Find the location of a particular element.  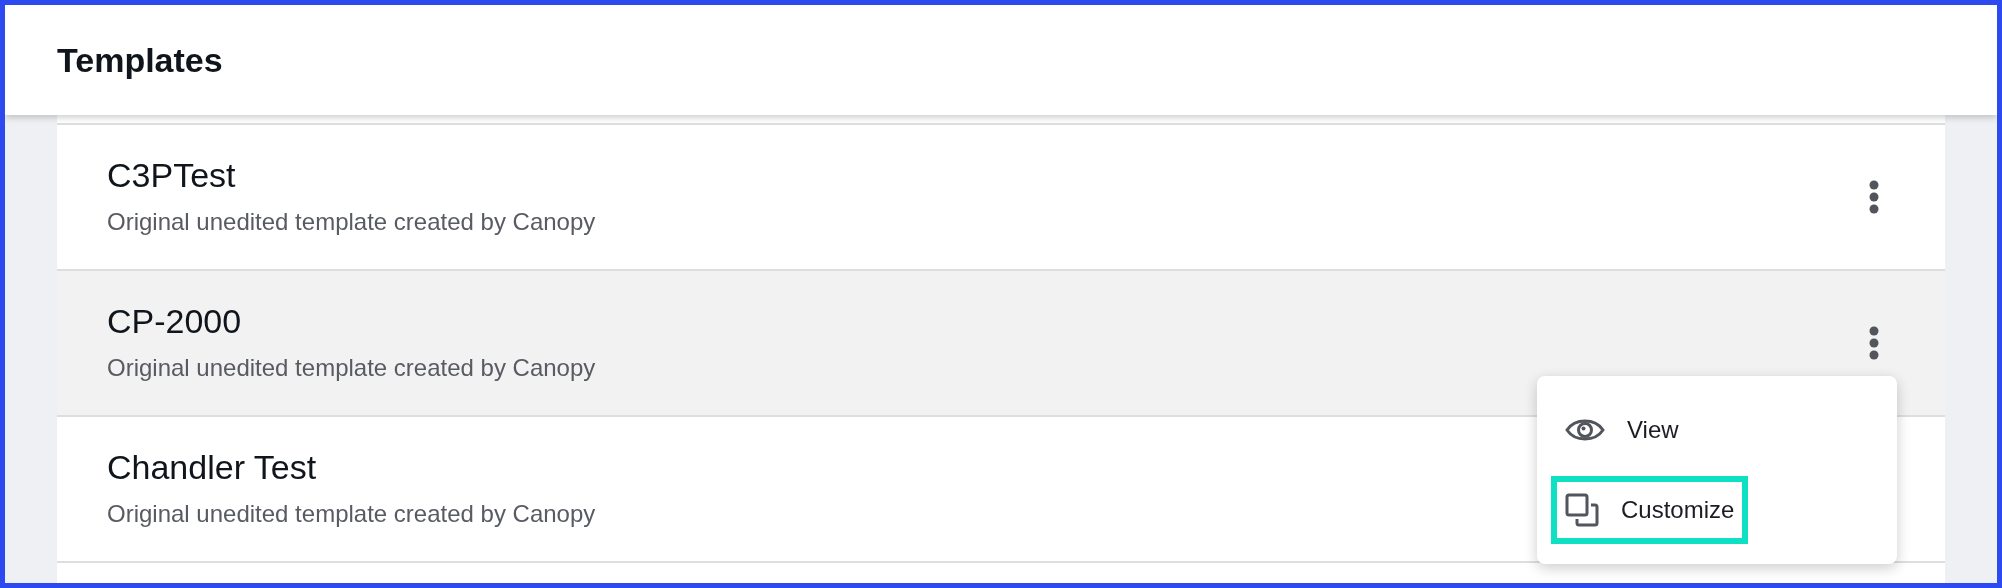

template-name: CP-2000 is located at coordinates (175, 321).